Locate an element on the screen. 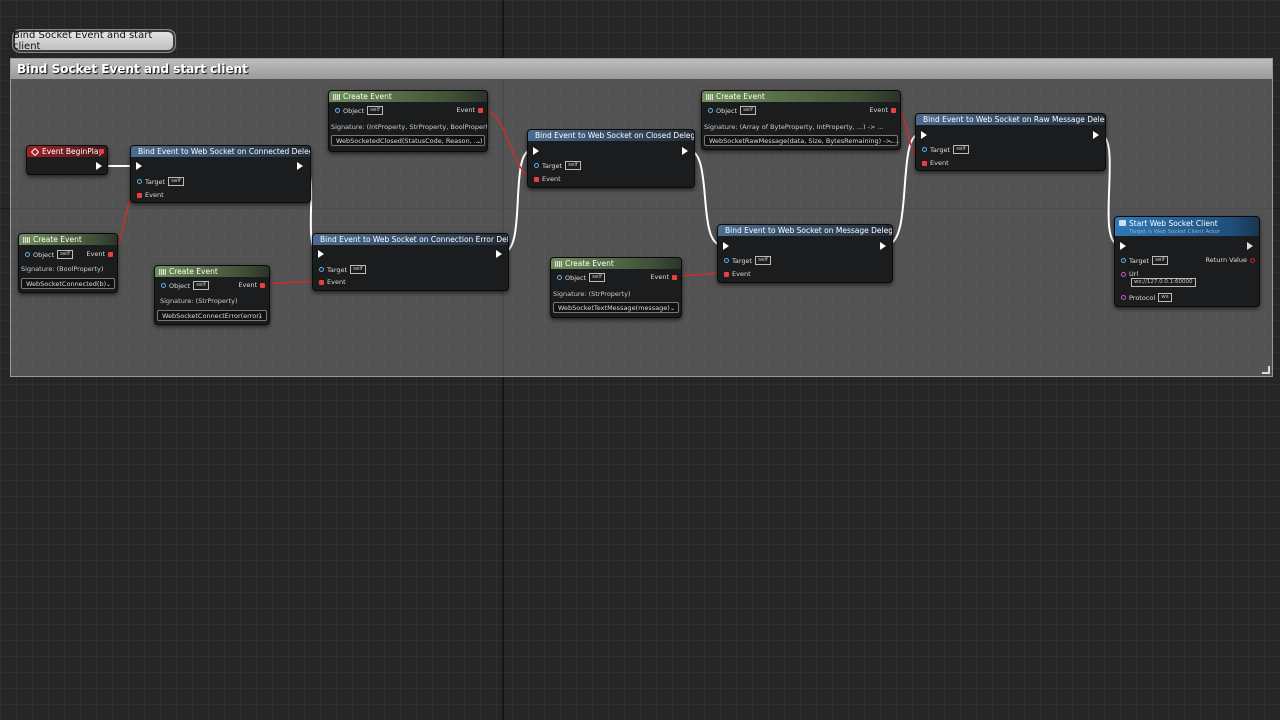 The height and width of the screenshot is (720, 1280). event-beginplay-node: Event BeginPlay is located at coordinates (67, 160).